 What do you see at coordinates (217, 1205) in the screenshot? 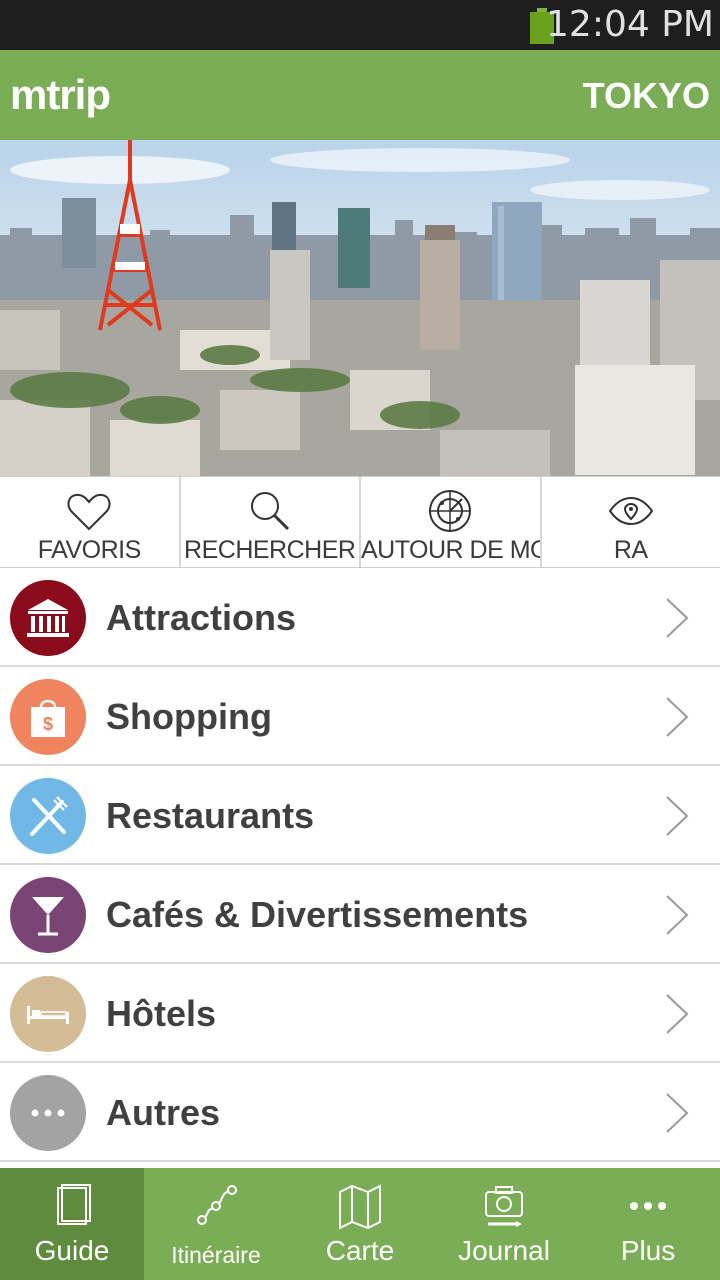
I see `route-icon` at bounding box center [217, 1205].